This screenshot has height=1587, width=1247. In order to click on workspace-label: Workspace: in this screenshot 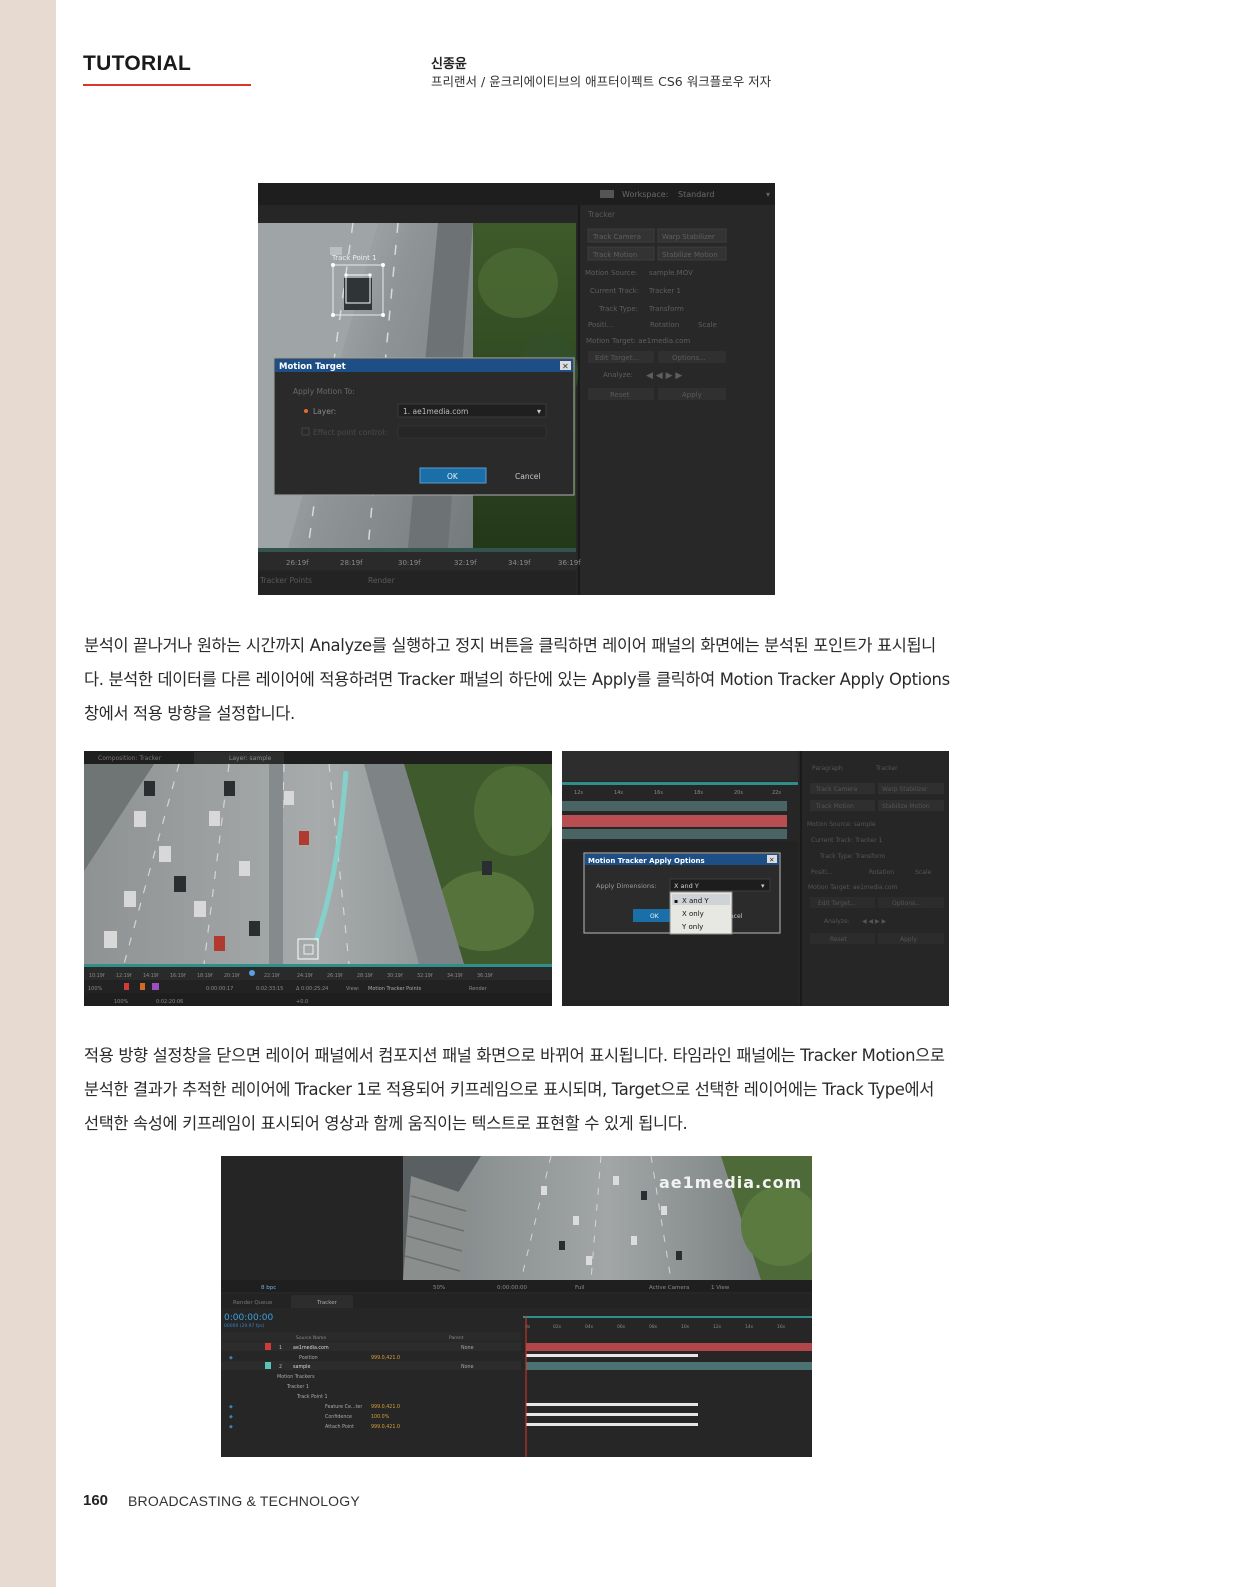, I will do `click(645, 194)`.